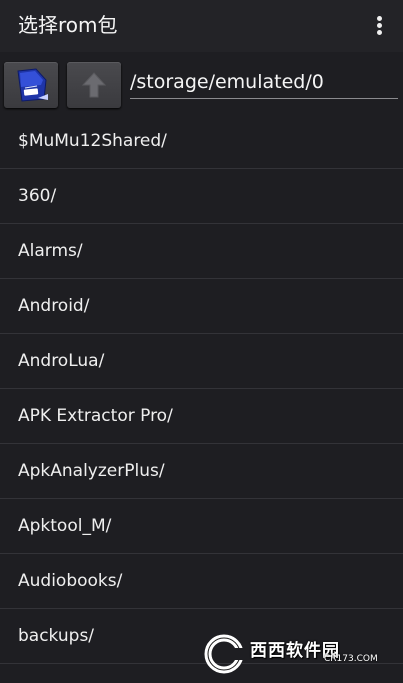  Describe the element at coordinates (201, 26) in the screenshot. I see `app-bar: 选择rom包` at that location.